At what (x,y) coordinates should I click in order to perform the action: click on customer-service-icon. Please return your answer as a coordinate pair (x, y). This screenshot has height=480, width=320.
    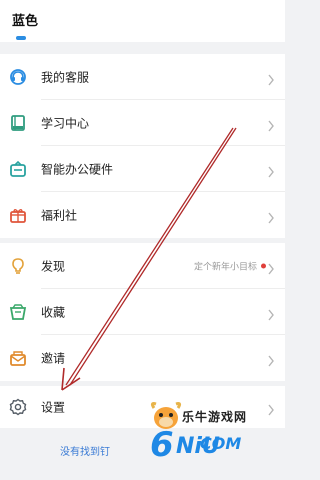
    Looking at the image, I should click on (18, 77).